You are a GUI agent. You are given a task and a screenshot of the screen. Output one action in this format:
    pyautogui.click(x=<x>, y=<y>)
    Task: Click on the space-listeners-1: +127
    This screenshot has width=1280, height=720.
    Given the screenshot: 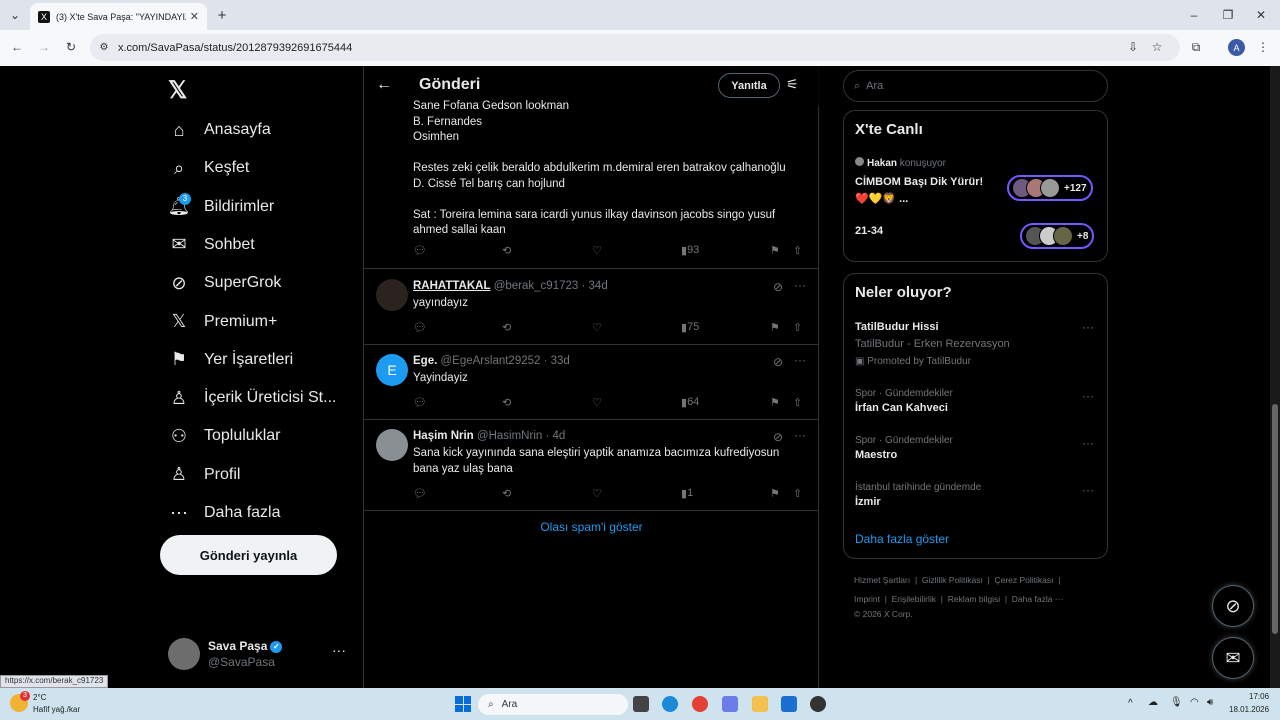 What is the action you would take?
    pyautogui.click(x=1050, y=188)
    